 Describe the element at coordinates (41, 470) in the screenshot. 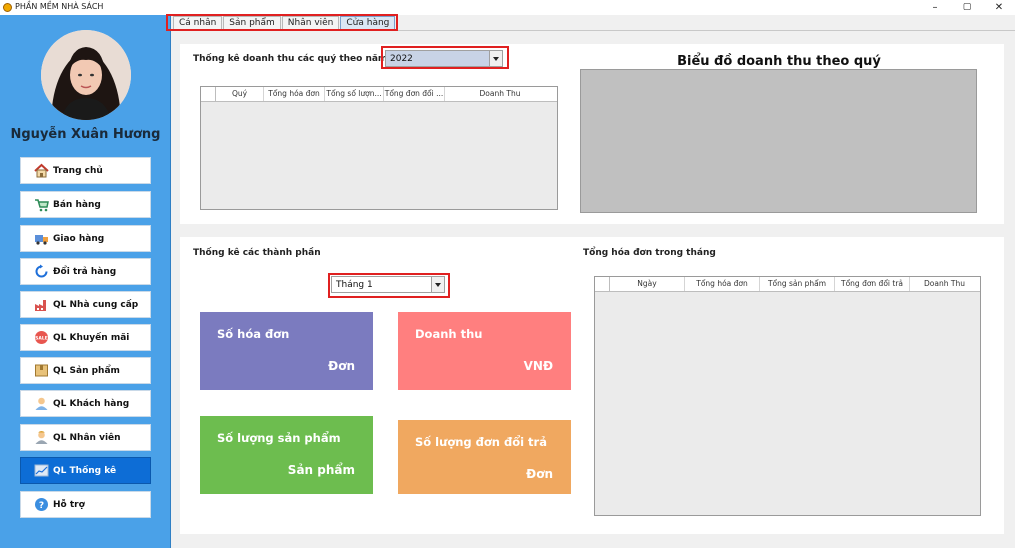

I see `chart-icon` at that location.